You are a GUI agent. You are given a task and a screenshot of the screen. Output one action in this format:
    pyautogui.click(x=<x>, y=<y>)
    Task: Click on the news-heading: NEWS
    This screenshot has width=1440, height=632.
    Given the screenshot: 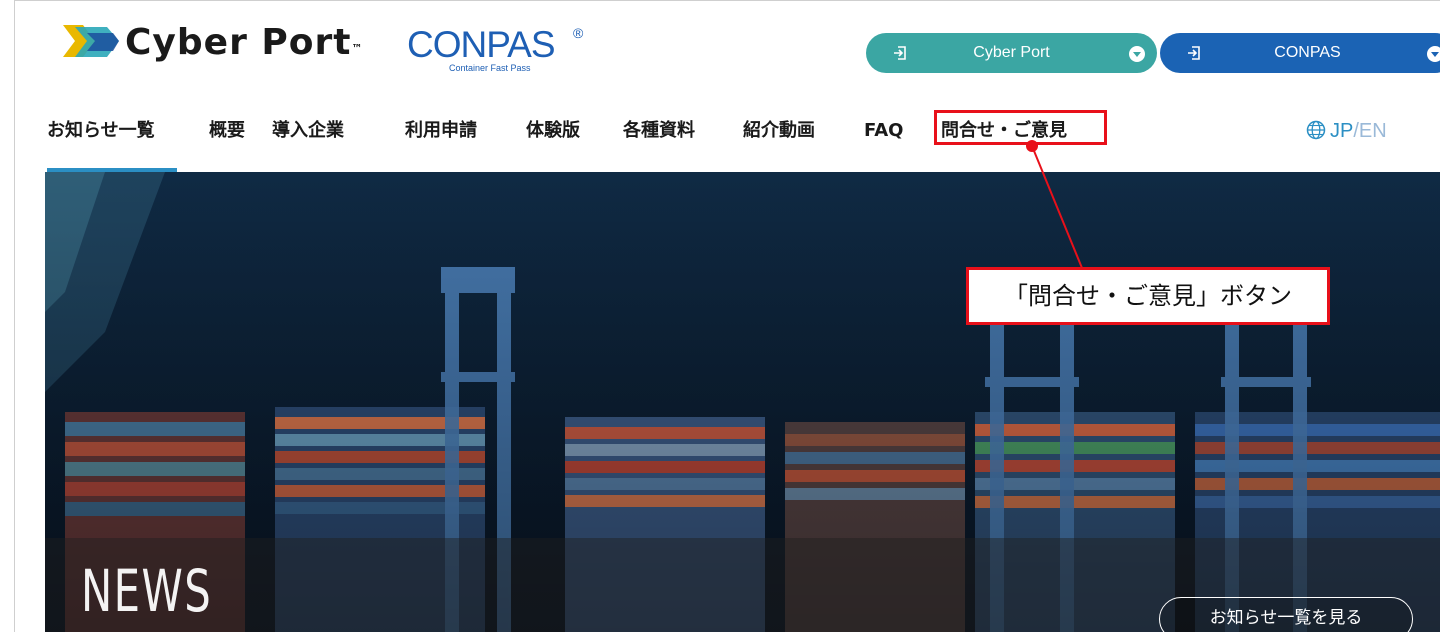 What is the action you would take?
    pyautogui.click(x=147, y=591)
    